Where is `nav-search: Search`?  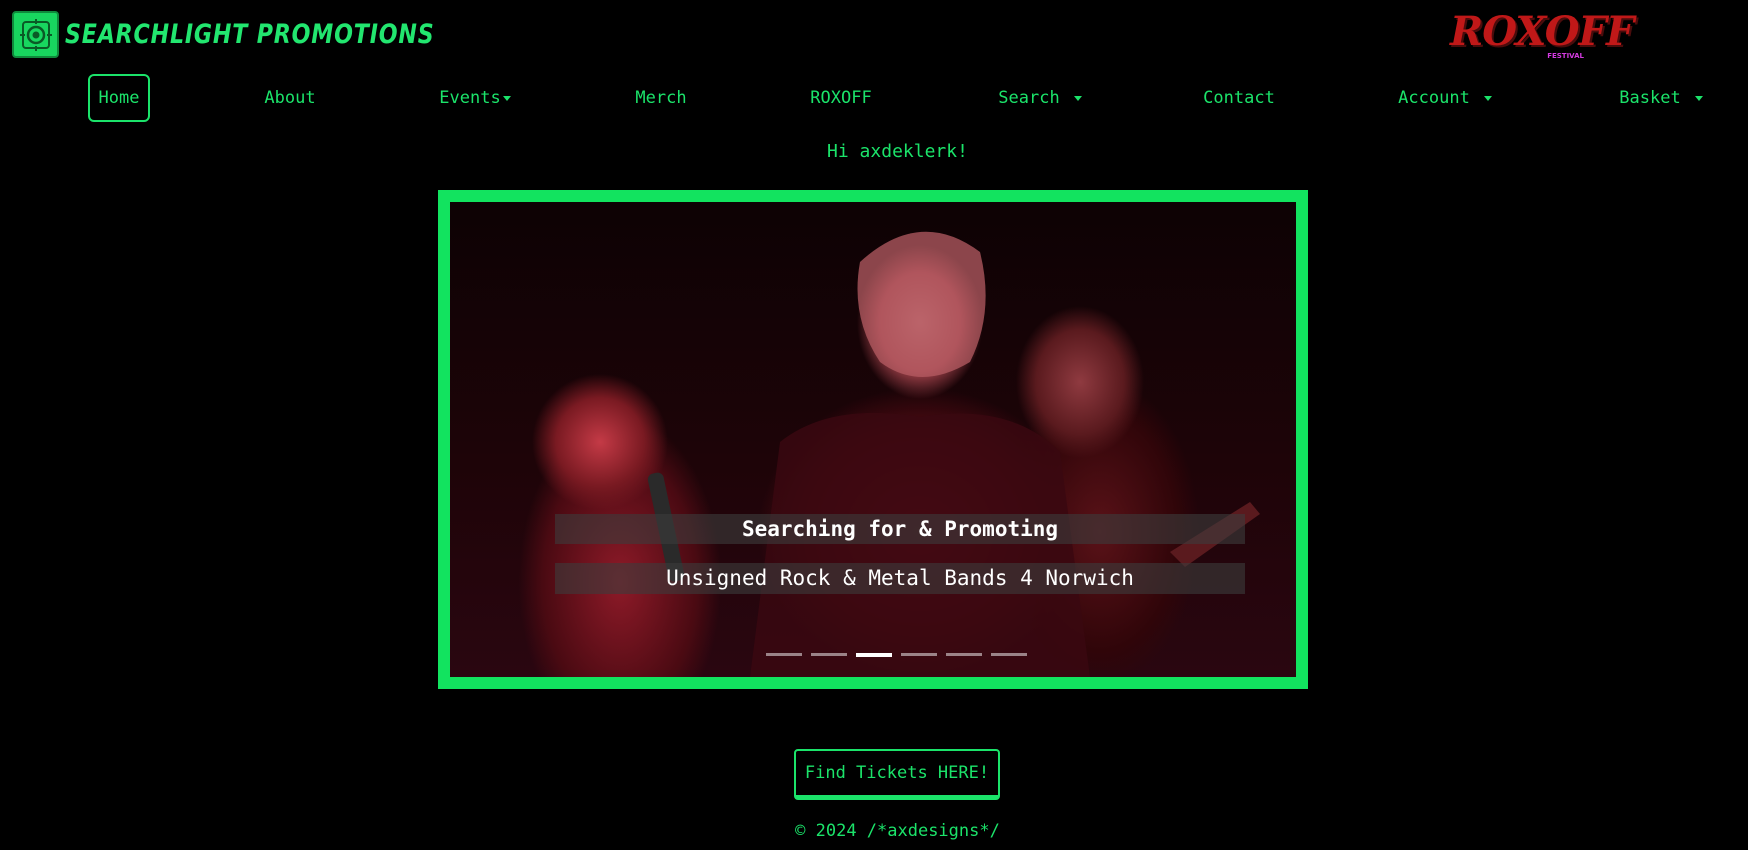 nav-search: Search is located at coordinates (1040, 98).